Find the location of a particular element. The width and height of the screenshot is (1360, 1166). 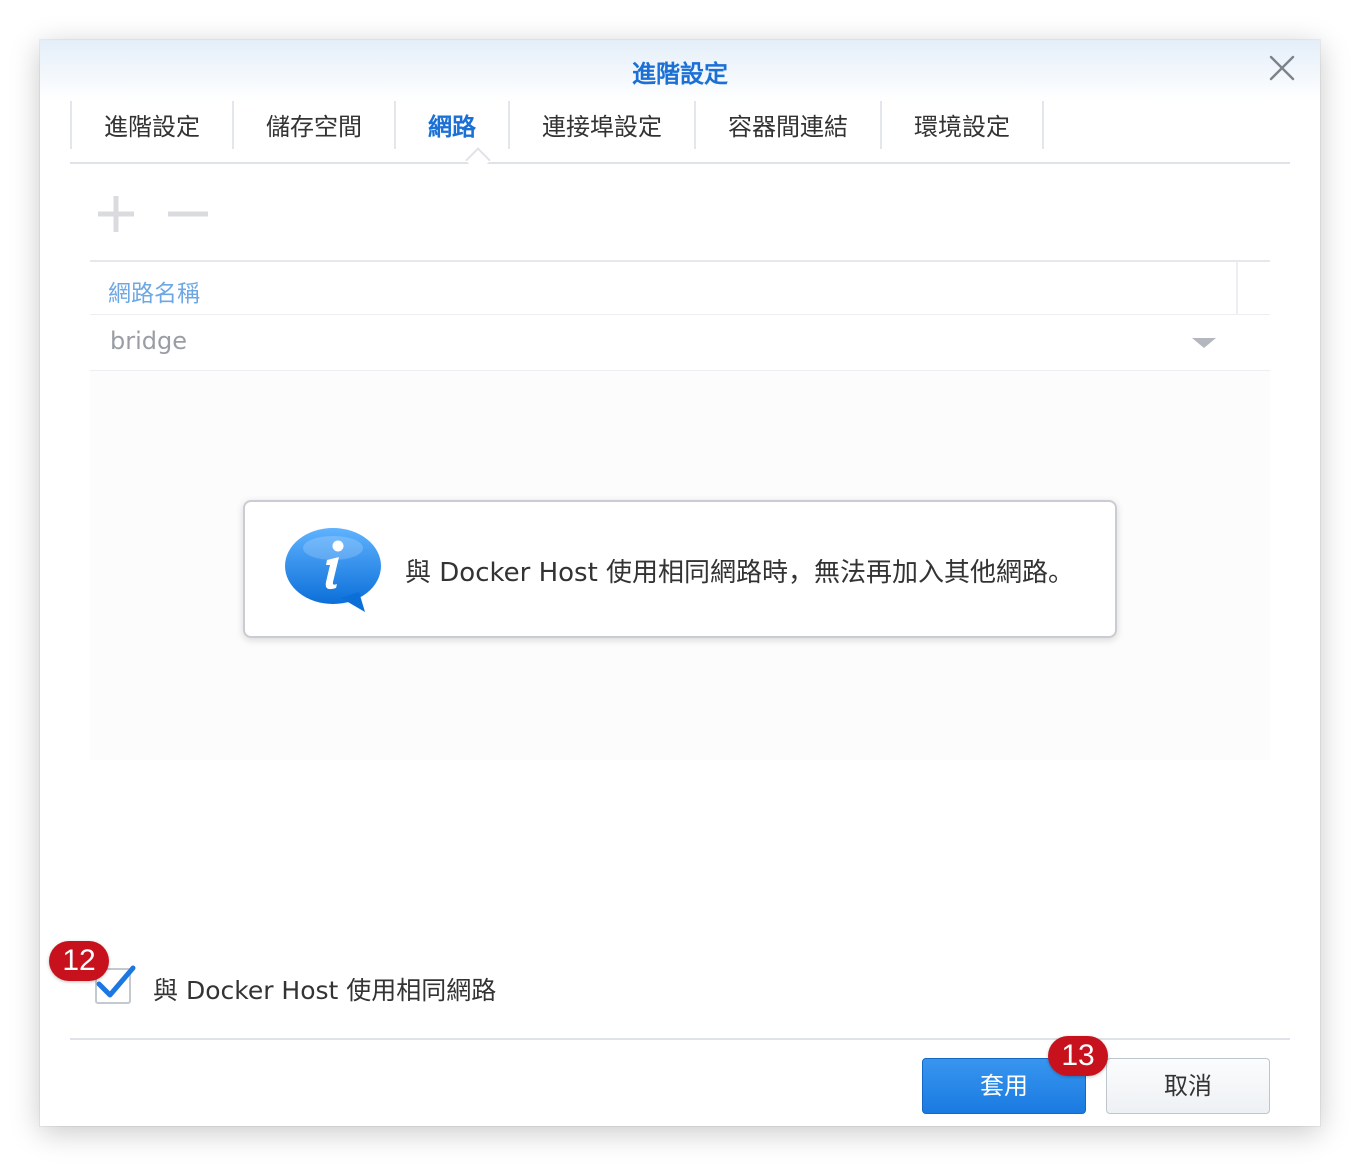

network-name-cell: bridge is located at coordinates (149, 341).